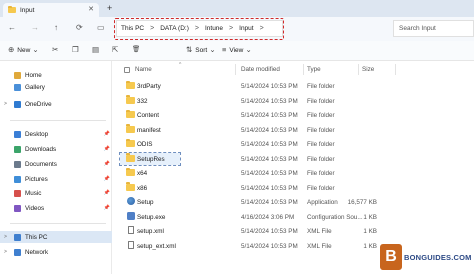 Image resolution: width=474 pixels, height=274 pixels. Describe the element at coordinates (101, 28) in the screenshot. I see `view-pane-icon: ▭` at that location.